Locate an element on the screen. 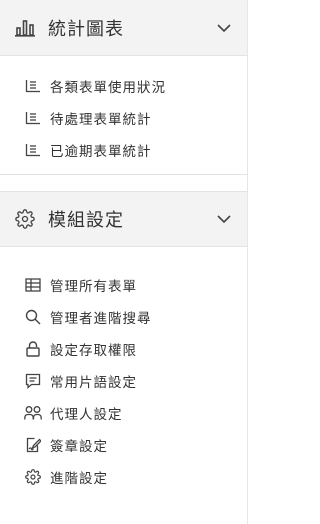 Image resolution: width=320 pixels, height=524 pixels. menu-item-overdue-stats: 已逾期表單統計 is located at coordinates (123, 150).